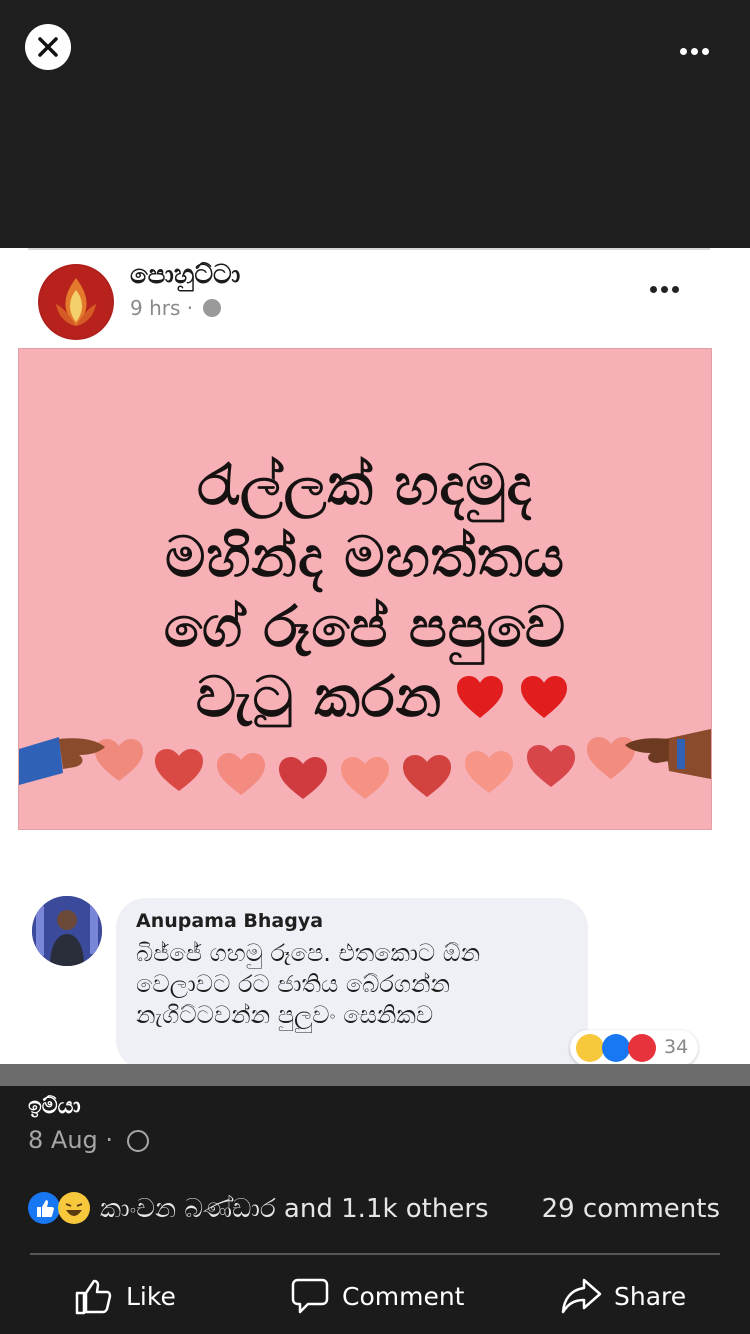 Image resolution: width=750 pixels, height=1334 pixels. What do you see at coordinates (162, 308) in the screenshot?
I see `post-time-text: 9 hrs ·` at bounding box center [162, 308].